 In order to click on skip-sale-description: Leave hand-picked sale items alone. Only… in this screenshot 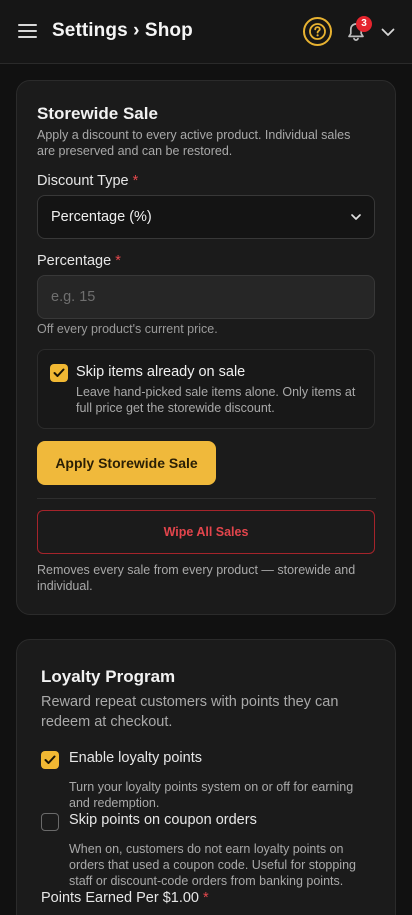, I will do `click(216, 400)`.